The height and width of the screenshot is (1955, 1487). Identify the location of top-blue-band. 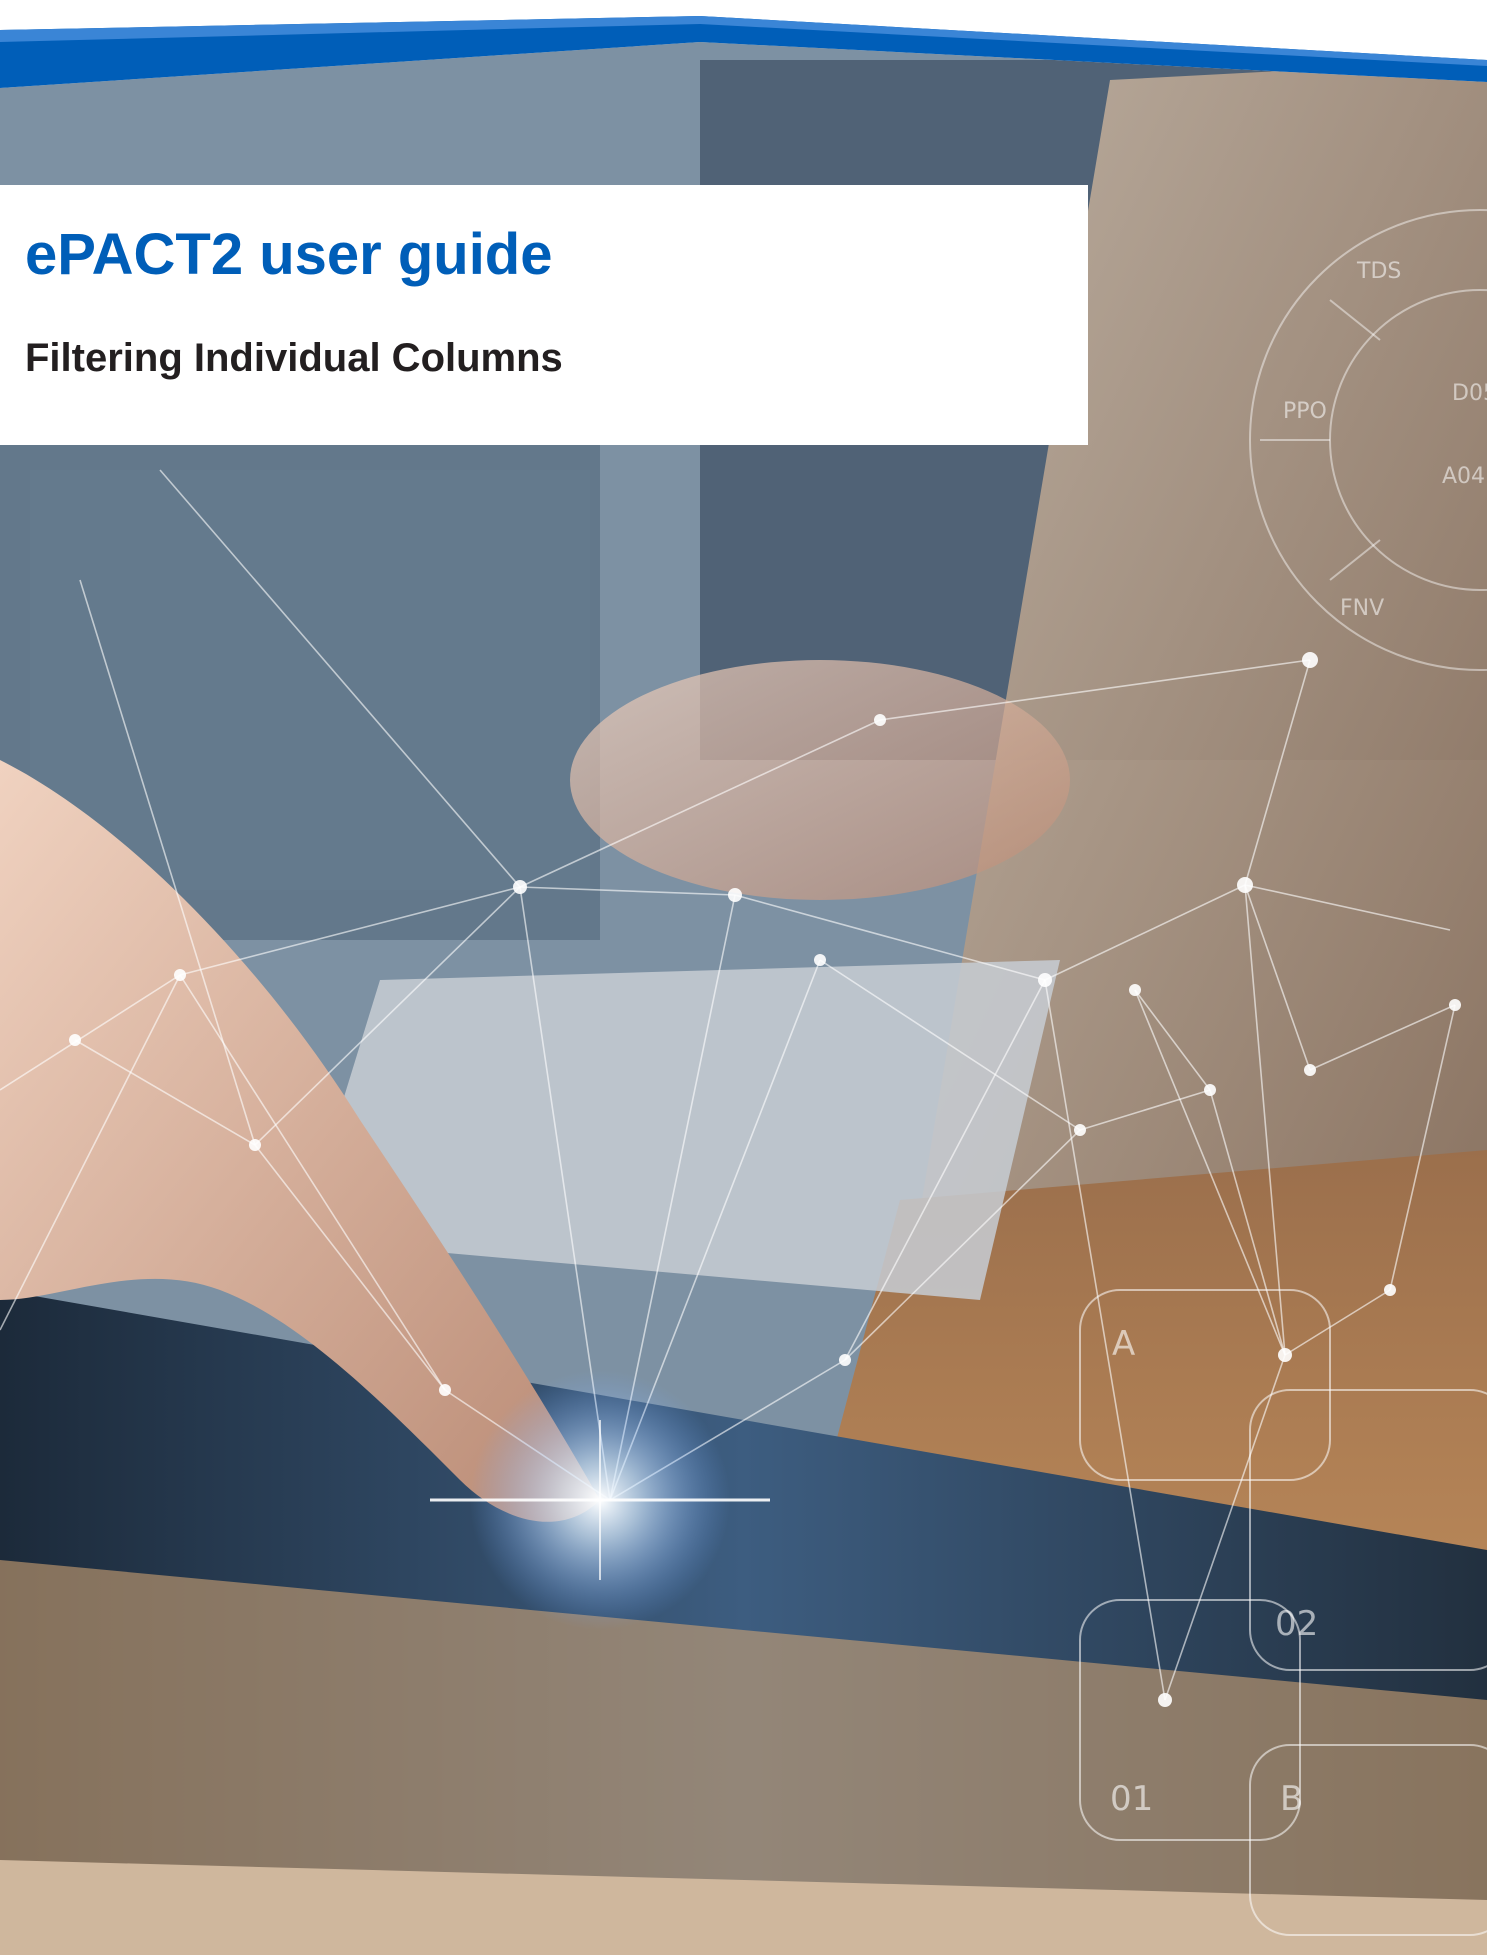
(743, 44).